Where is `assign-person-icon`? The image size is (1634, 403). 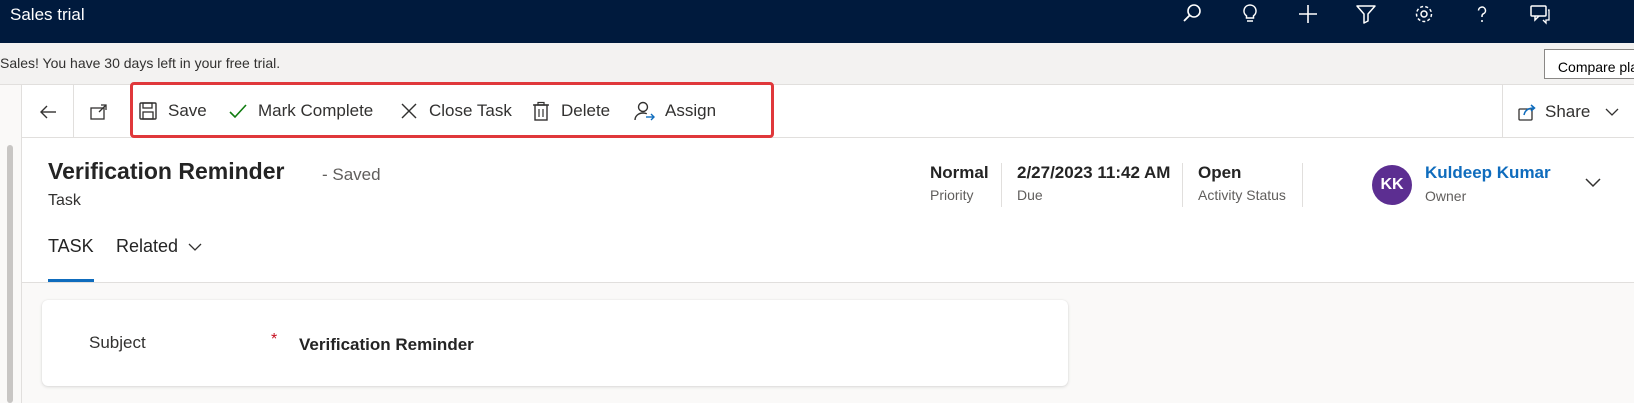
assign-person-icon is located at coordinates (645, 111).